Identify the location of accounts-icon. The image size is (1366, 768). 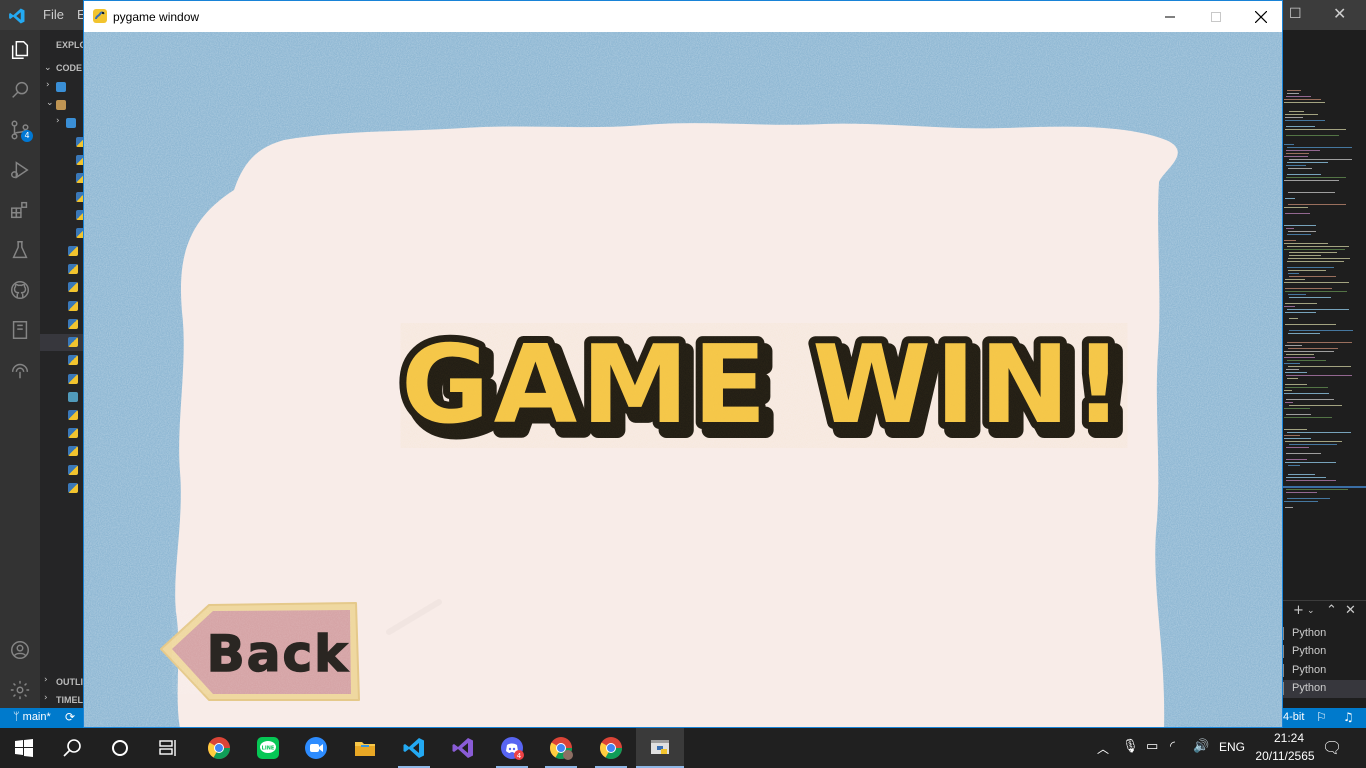
(20, 650).